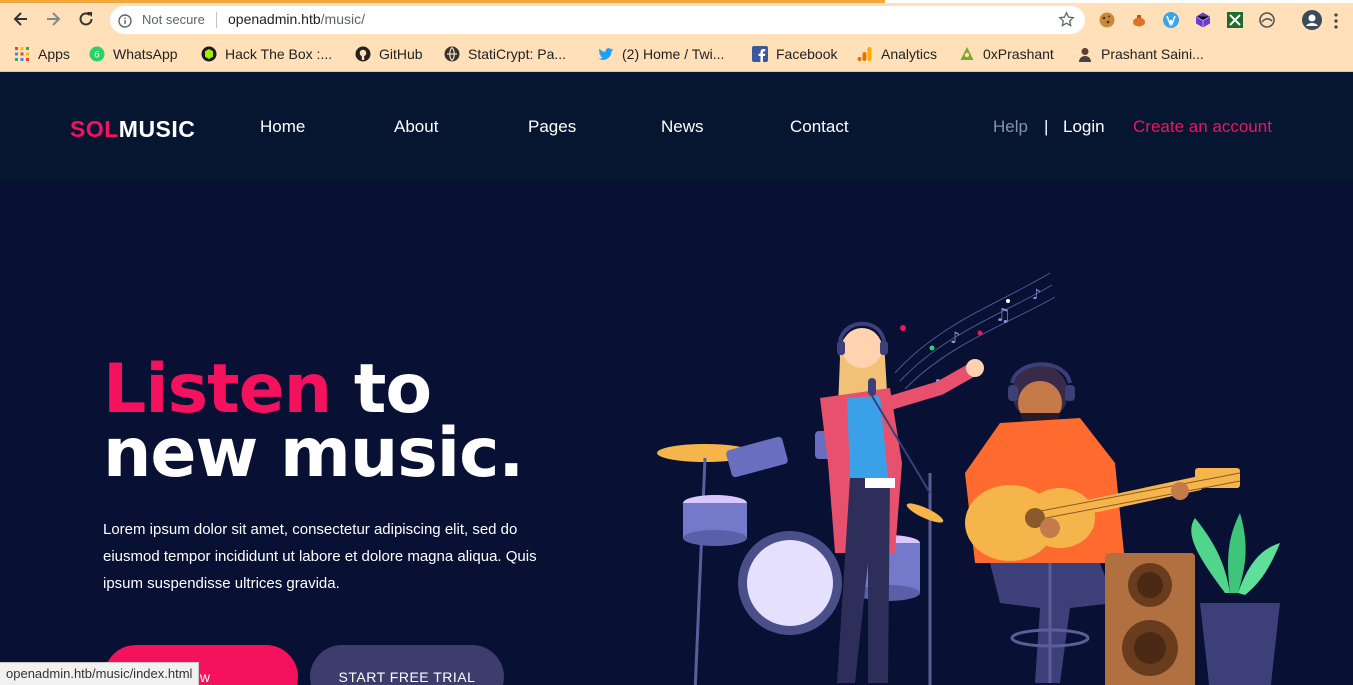 Image resolution: width=1353 pixels, height=685 pixels. Describe the element at coordinates (313, 453) in the screenshot. I see `hero-title-line2: new music.` at that location.